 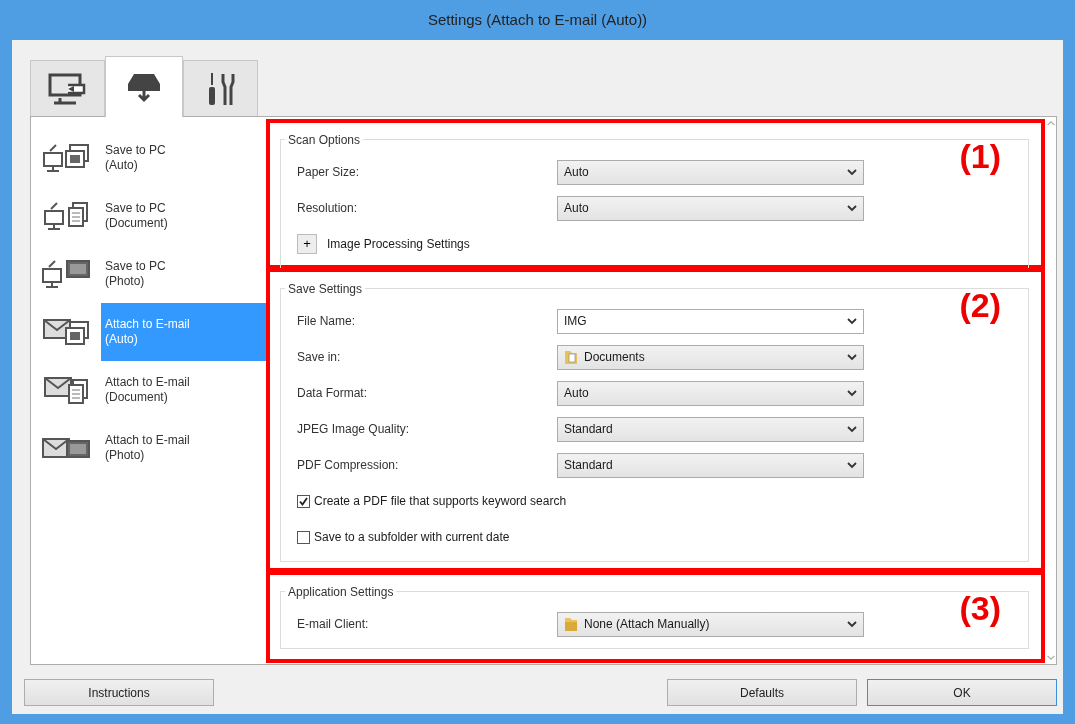 I want to click on folder-icon, so click(x=571, y=624).